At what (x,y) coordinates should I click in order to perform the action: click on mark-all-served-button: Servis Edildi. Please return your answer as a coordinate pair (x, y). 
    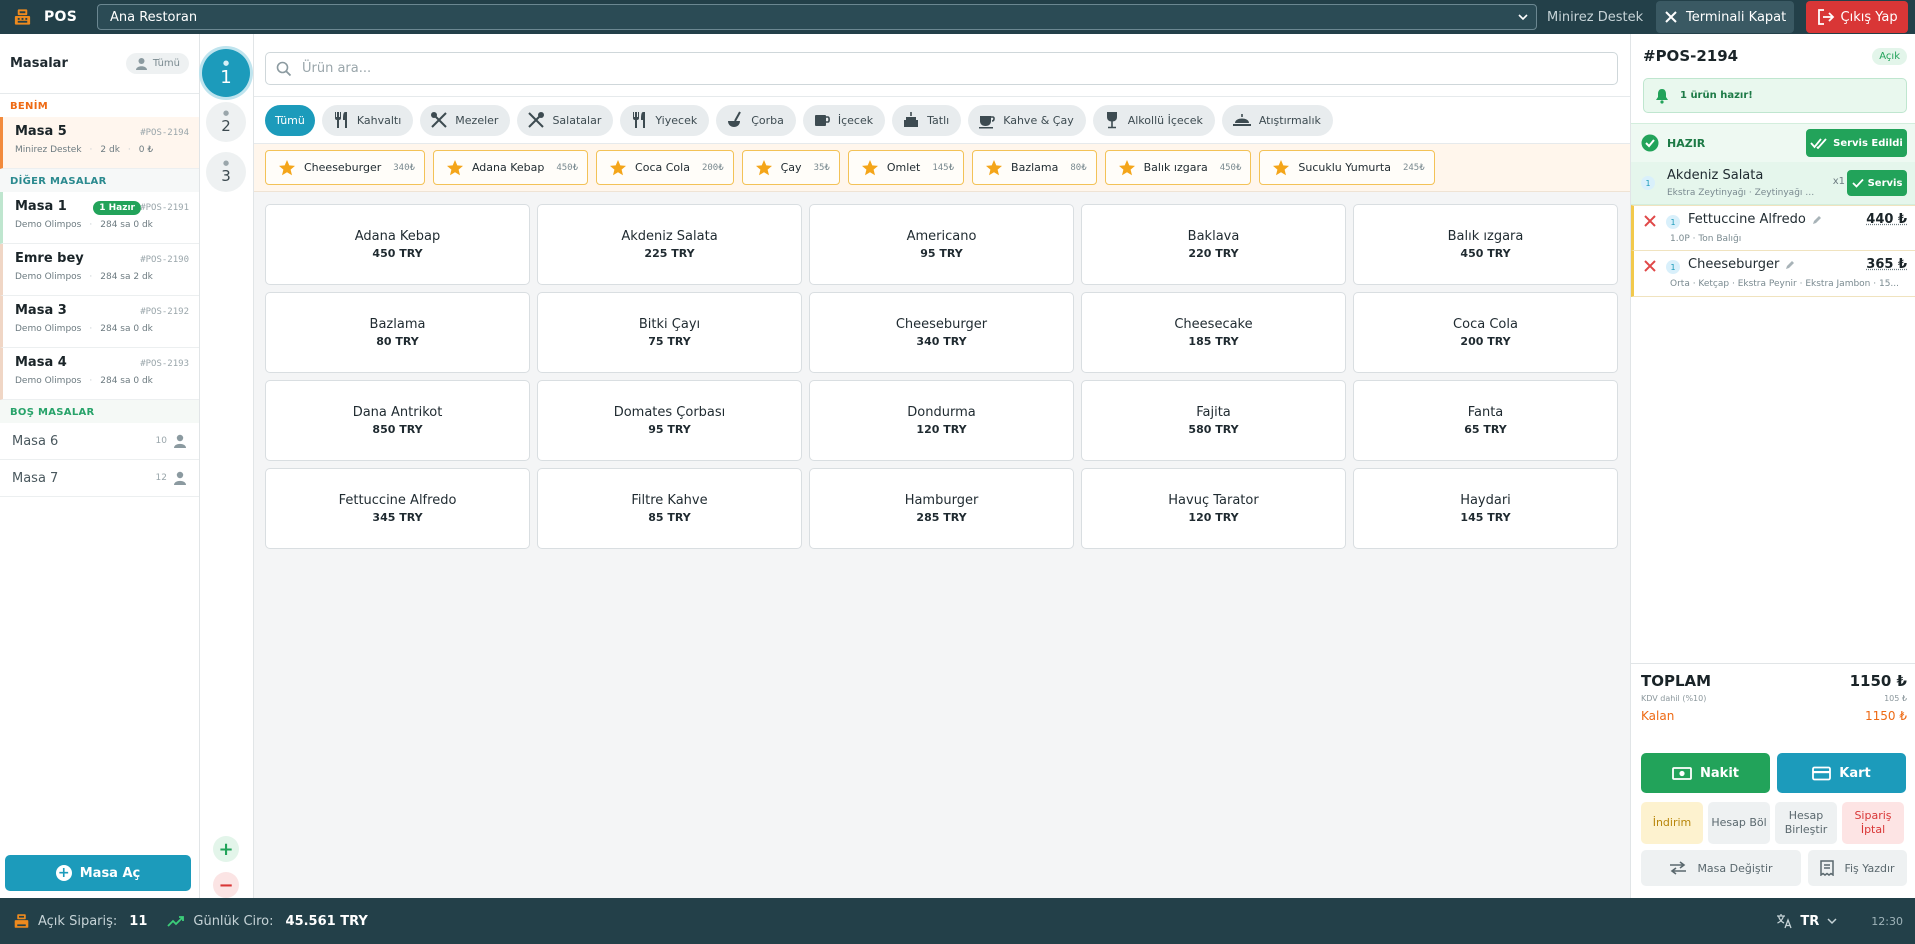
    Looking at the image, I should click on (1856, 143).